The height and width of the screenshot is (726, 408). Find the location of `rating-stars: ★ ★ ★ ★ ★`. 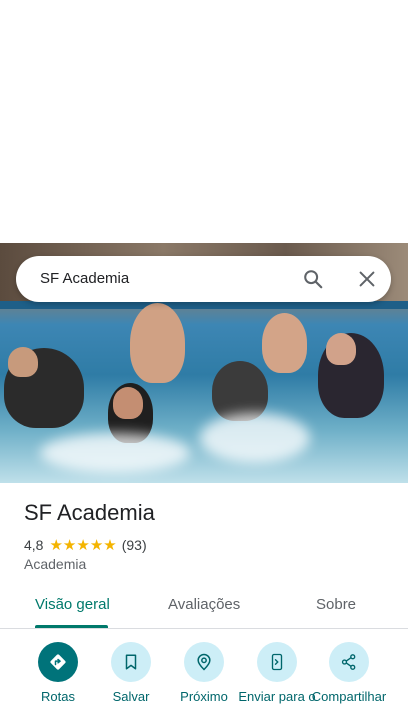

rating-stars: ★ ★ ★ ★ ★ is located at coordinates (82, 545).